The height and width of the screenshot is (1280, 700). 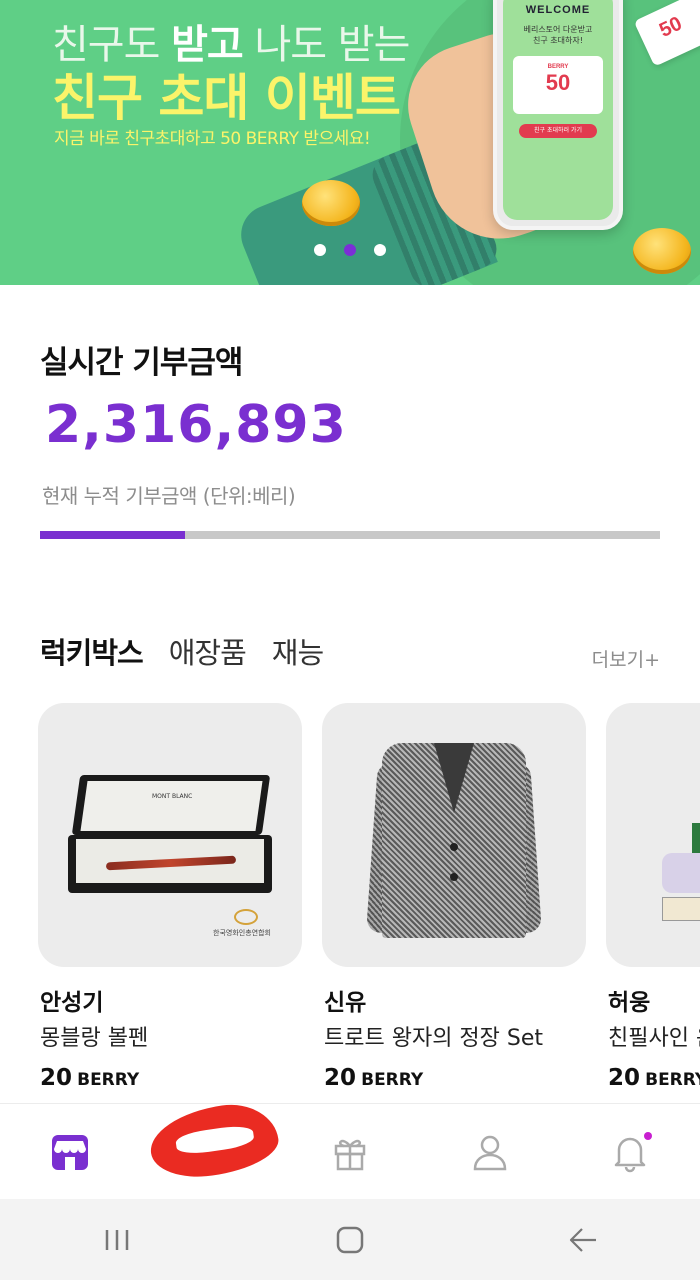 What do you see at coordinates (648, 1136) in the screenshot?
I see `notification-badge` at bounding box center [648, 1136].